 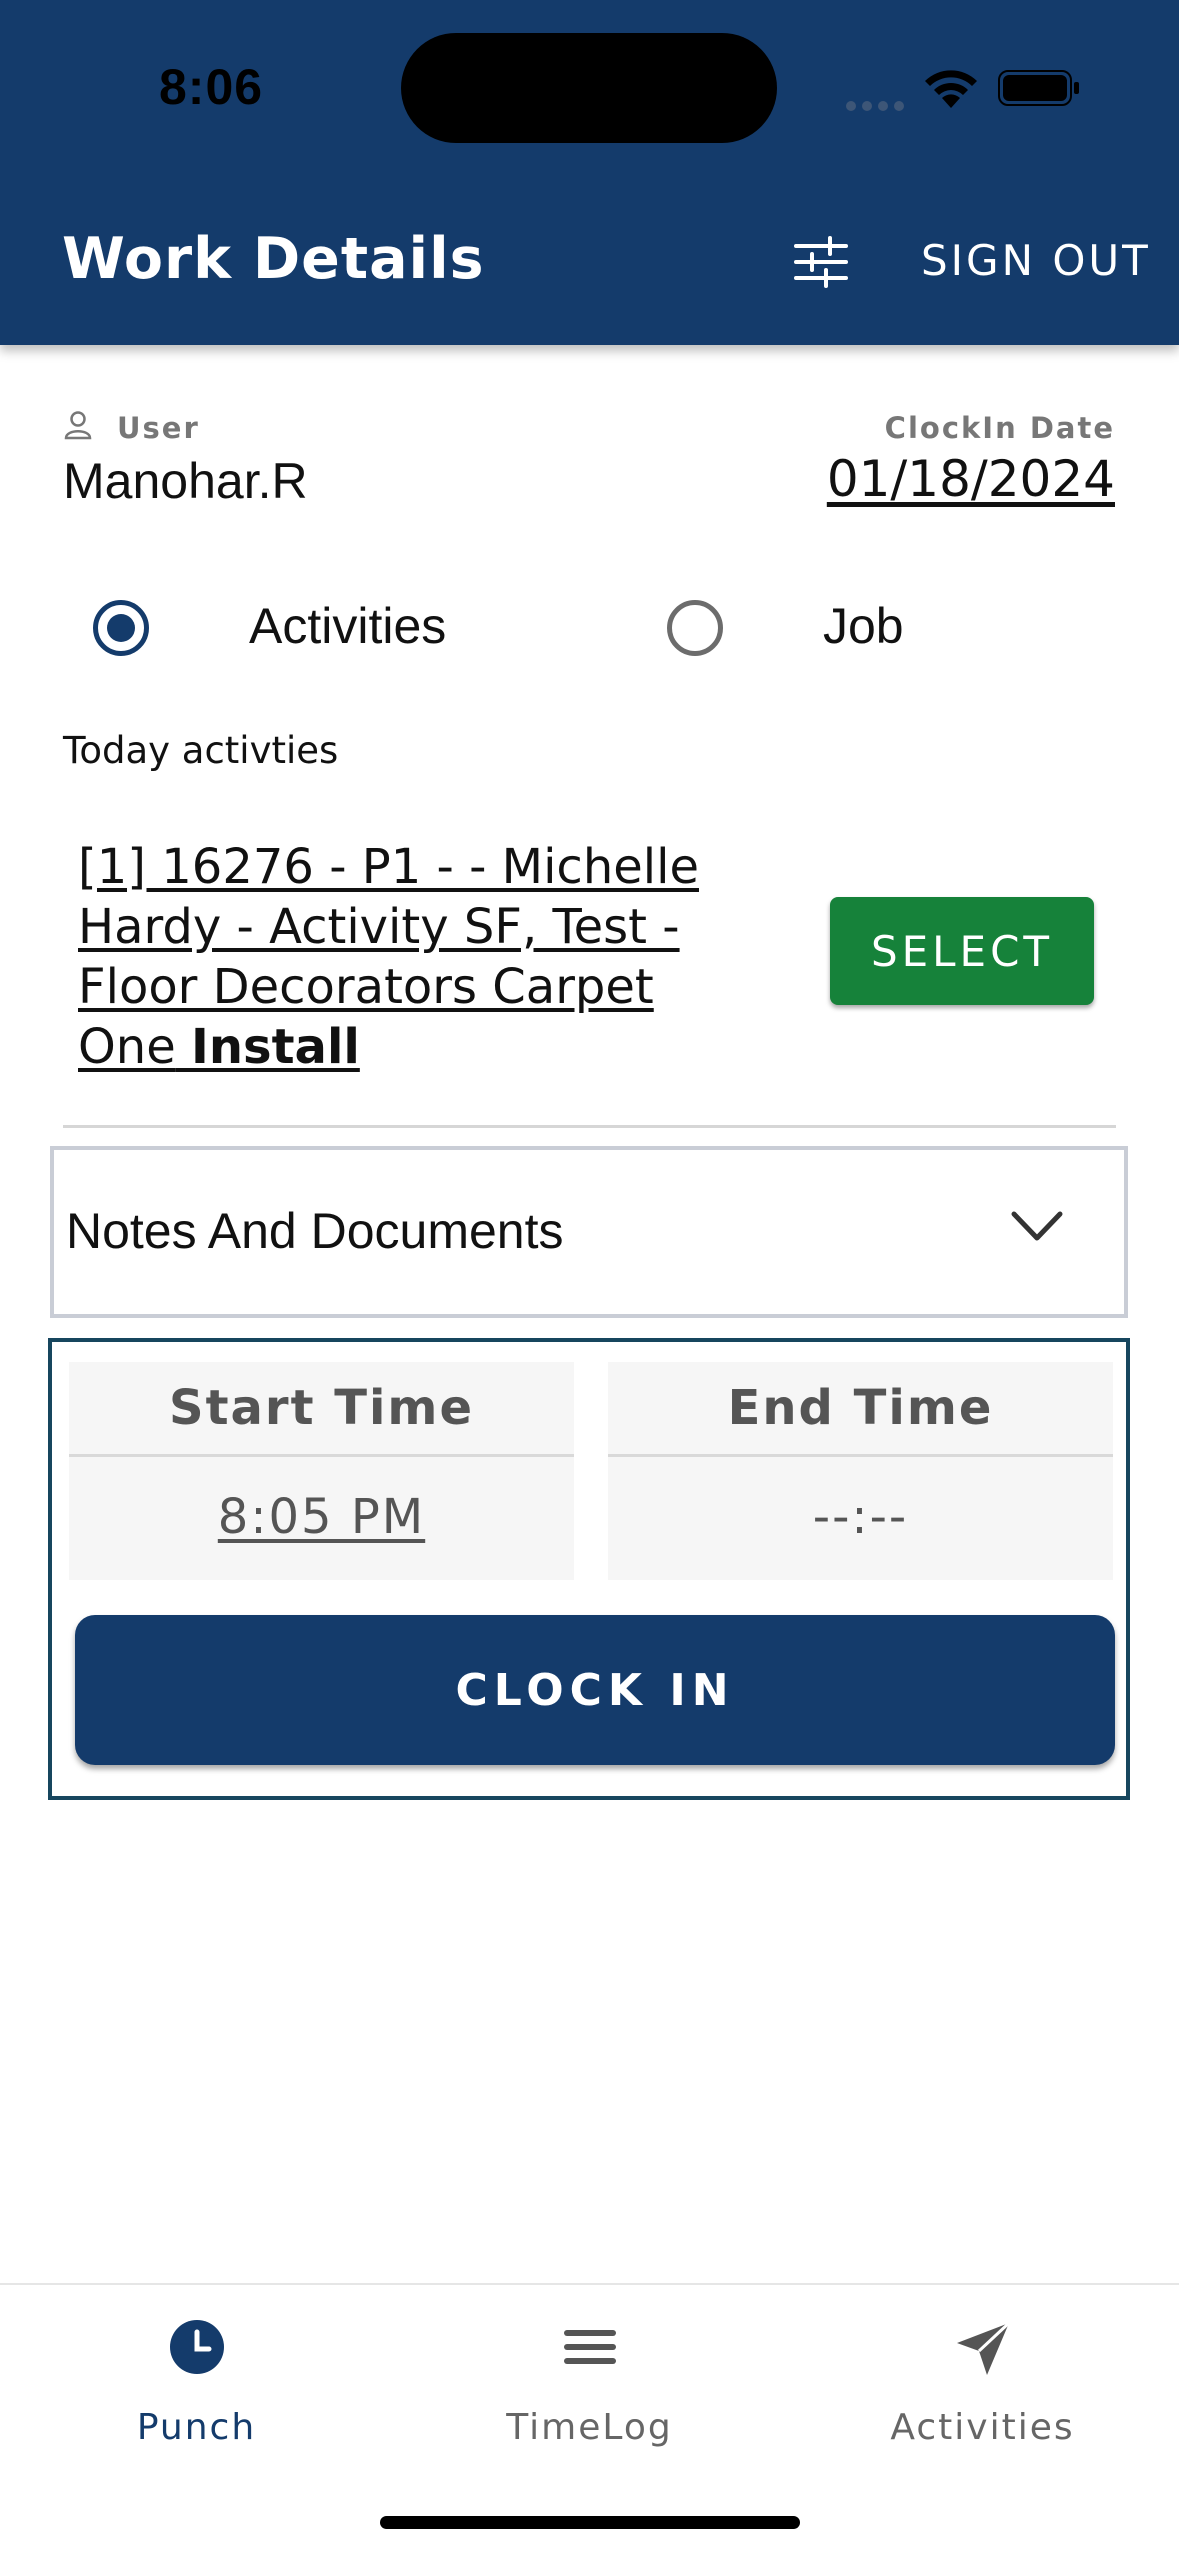 I want to click on sliders-icon, so click(x=821, y=262).